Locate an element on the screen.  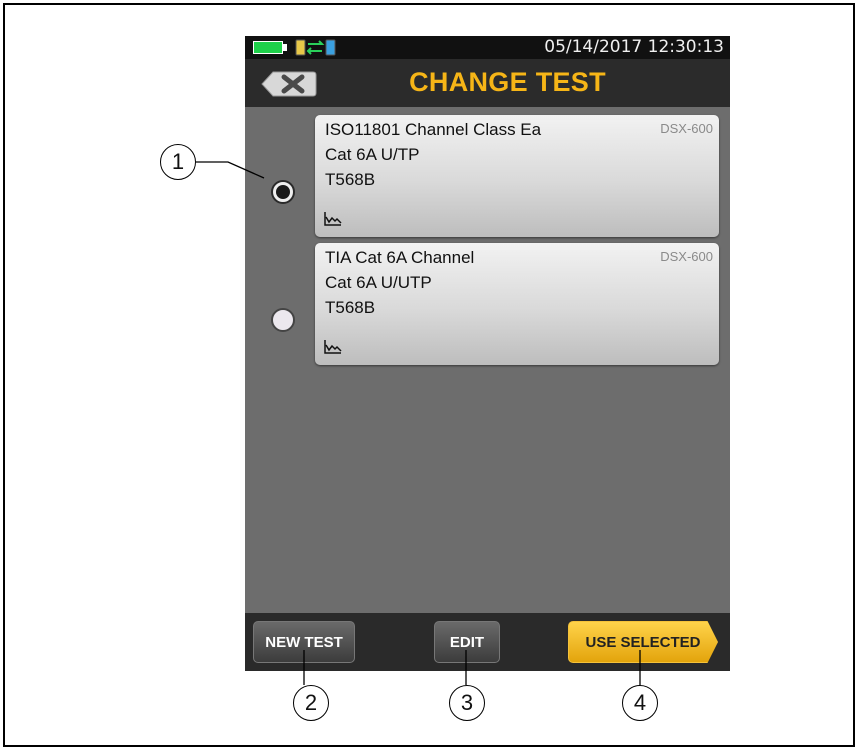
callout-2: 2 is located at coordinates (311, 703).